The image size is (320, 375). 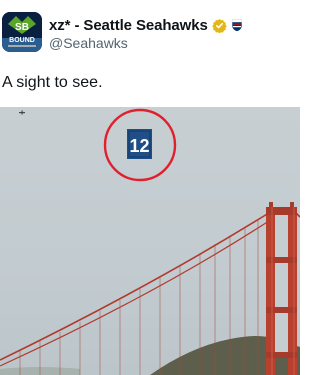 I want to click on name-row: xz* - Seattle Seahawks, so click(x=146, y=25).